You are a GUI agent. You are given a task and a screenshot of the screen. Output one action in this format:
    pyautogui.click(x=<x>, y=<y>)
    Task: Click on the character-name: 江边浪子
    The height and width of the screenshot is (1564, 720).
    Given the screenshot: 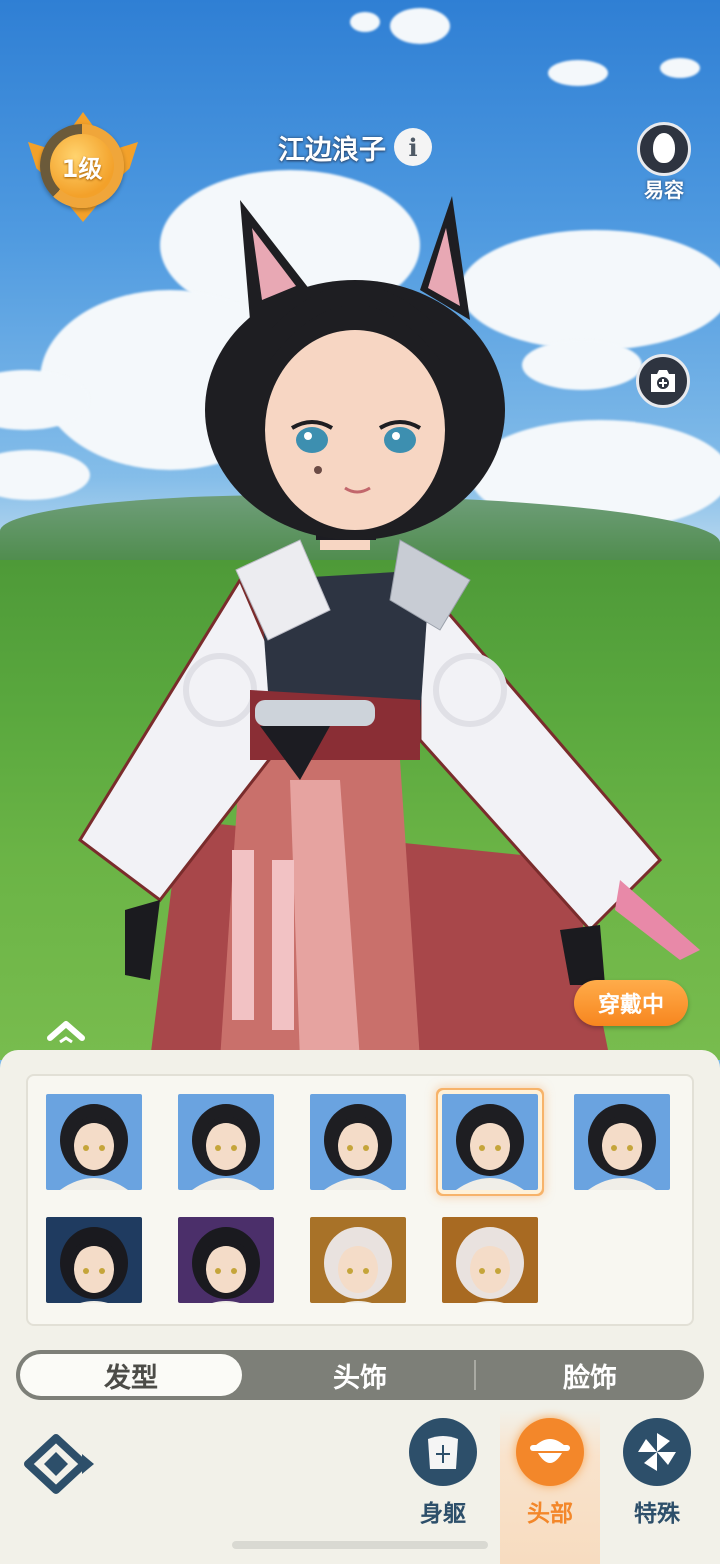 What is the action you would take?
    pyautogui.click(x=332, y=150)
    